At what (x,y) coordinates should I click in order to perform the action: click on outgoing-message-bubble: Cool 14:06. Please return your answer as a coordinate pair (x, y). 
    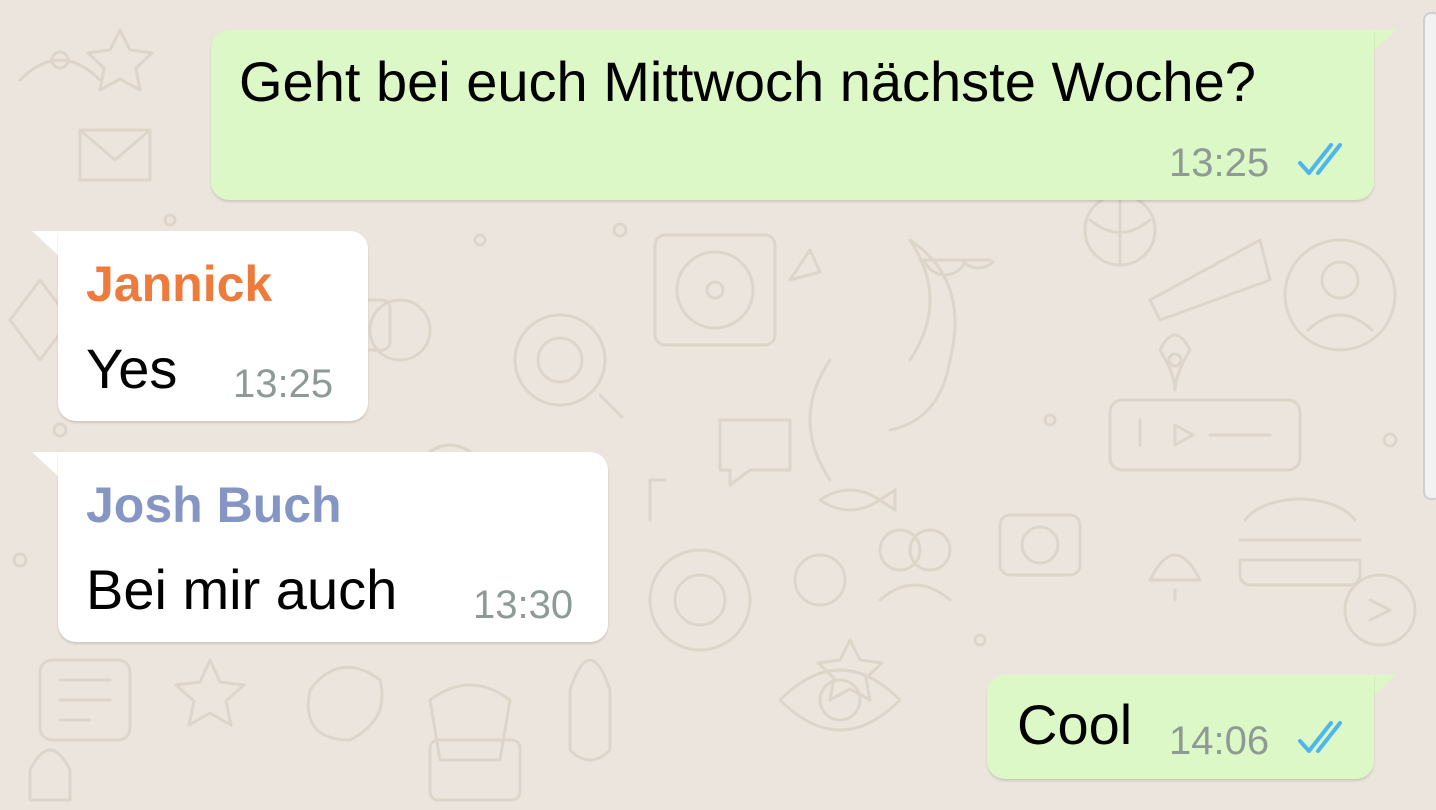
    Looking at the image, I should click on (1180, 727).